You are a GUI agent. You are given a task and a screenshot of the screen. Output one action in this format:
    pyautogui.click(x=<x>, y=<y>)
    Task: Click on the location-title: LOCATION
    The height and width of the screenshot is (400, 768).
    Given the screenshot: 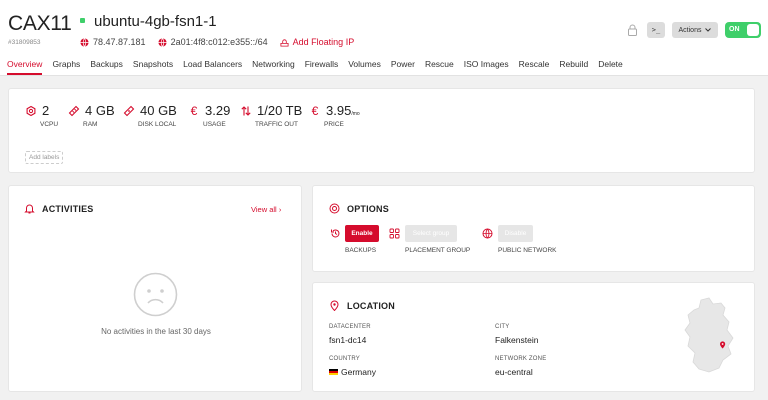 What is the action you would take?
    pyautogui.click(x=371, y=305)
    